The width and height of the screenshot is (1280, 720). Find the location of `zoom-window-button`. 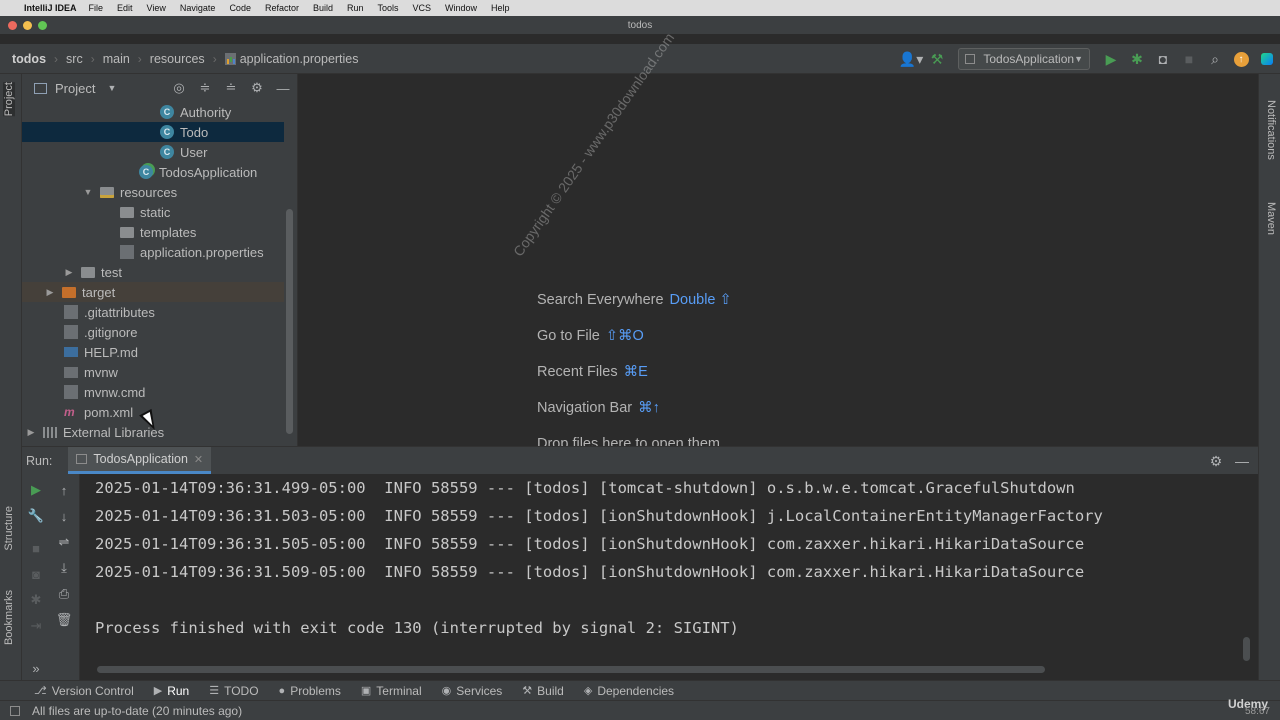

zoom-window-button is located at coordinates (42, 25).